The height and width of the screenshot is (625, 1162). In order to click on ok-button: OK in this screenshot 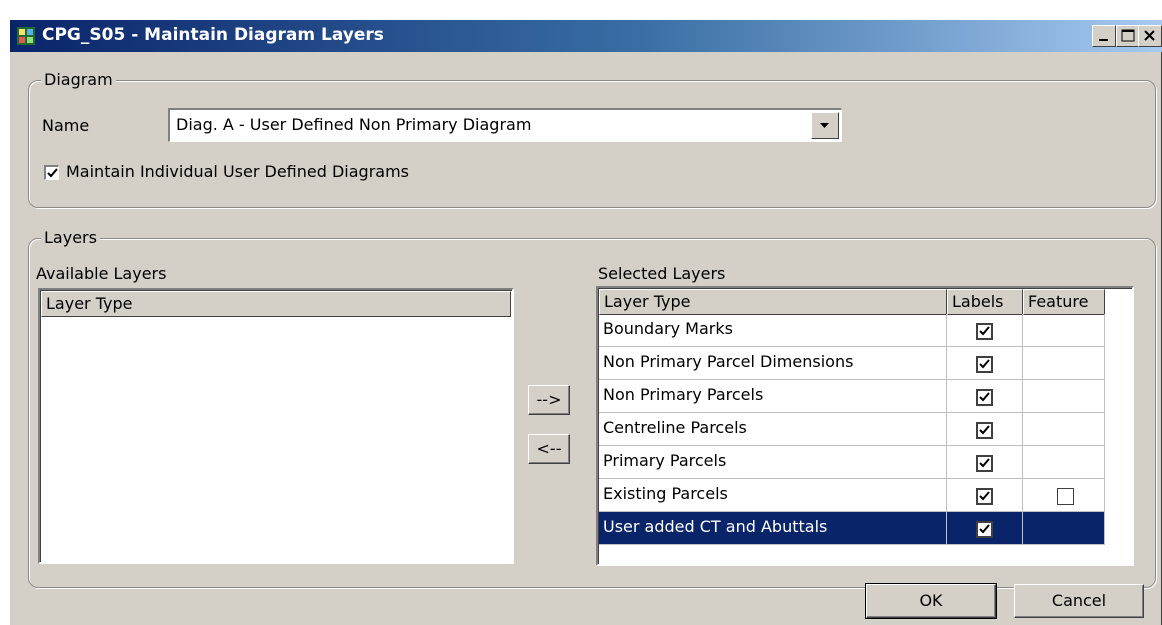, I will do `click(931, 601)`.